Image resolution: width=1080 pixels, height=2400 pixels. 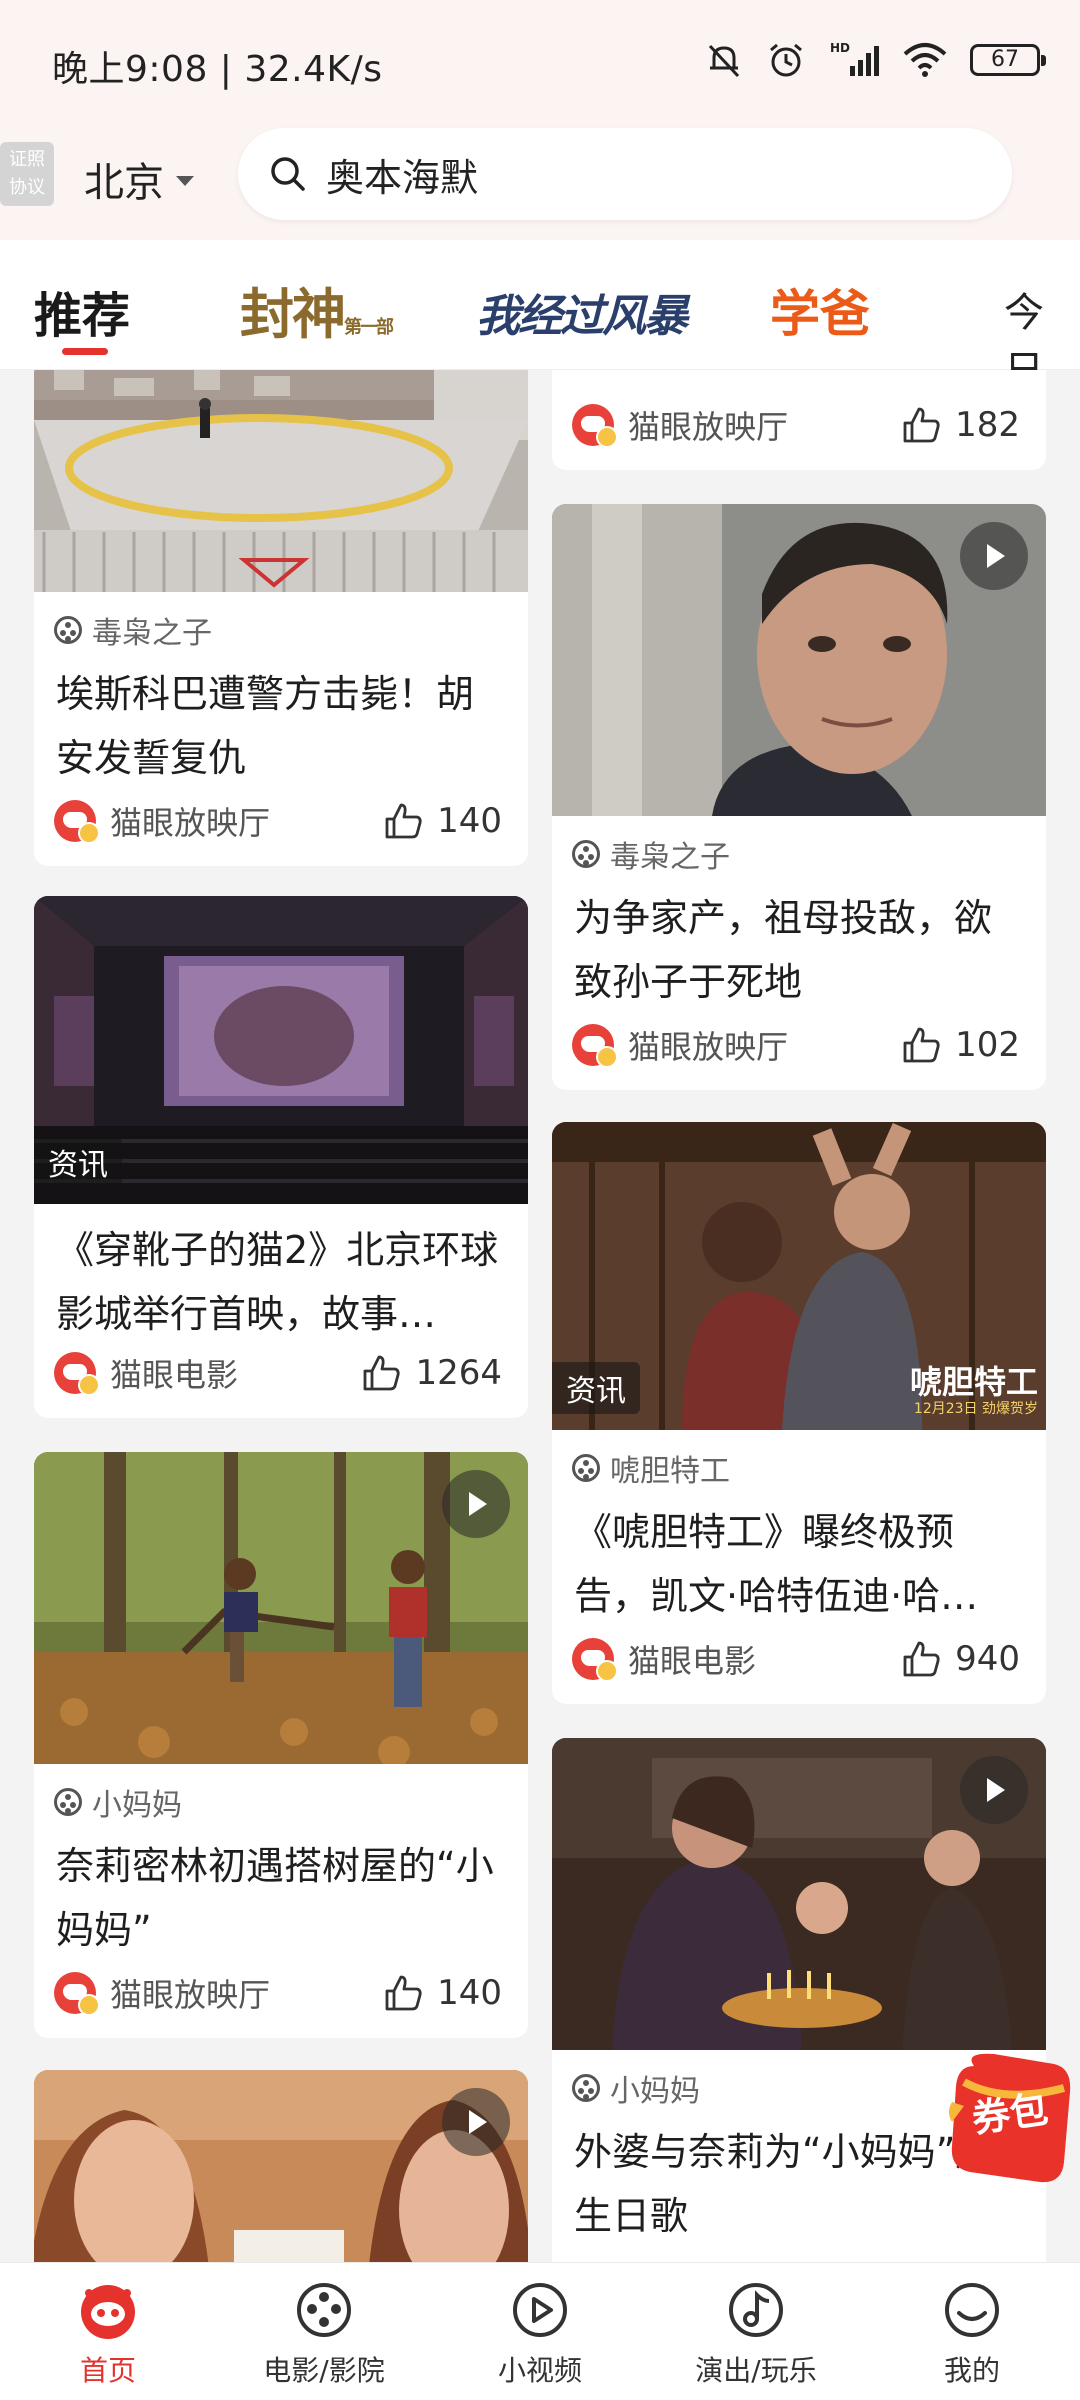 I want to click on like-button: 182, so click(x=959, y=425).